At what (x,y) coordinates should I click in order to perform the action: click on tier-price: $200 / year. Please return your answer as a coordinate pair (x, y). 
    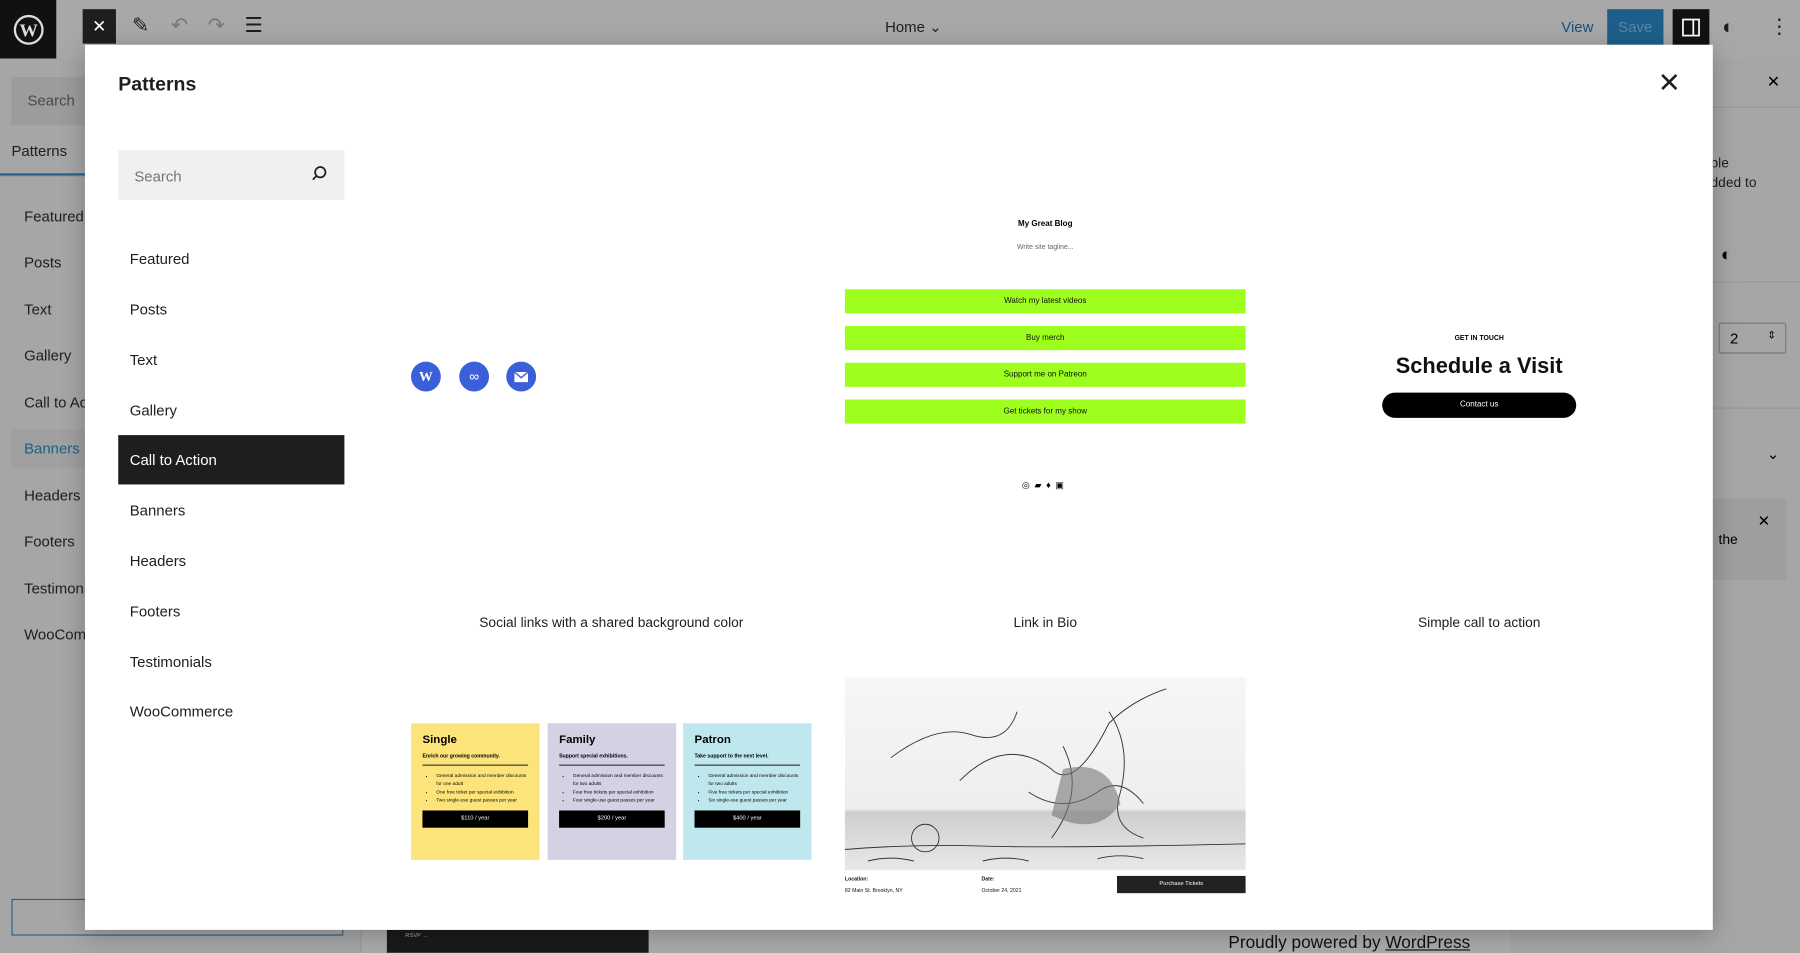
    Looking at the image, I should click on (612, 819).